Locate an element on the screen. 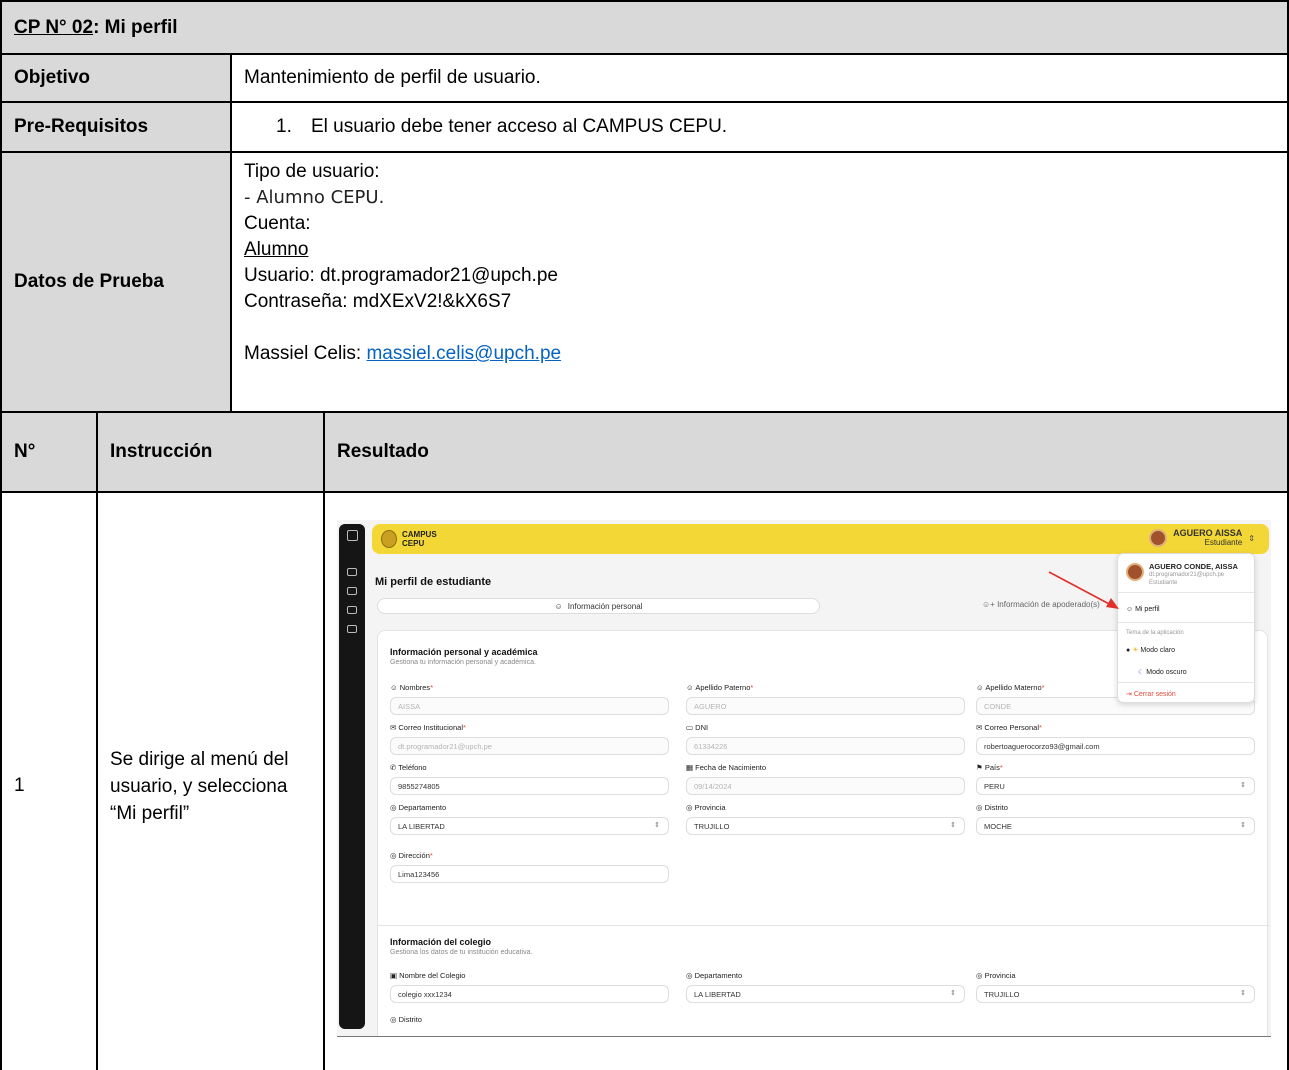  test-case-title: : Mi perfil is located at coordinates (135, 27).